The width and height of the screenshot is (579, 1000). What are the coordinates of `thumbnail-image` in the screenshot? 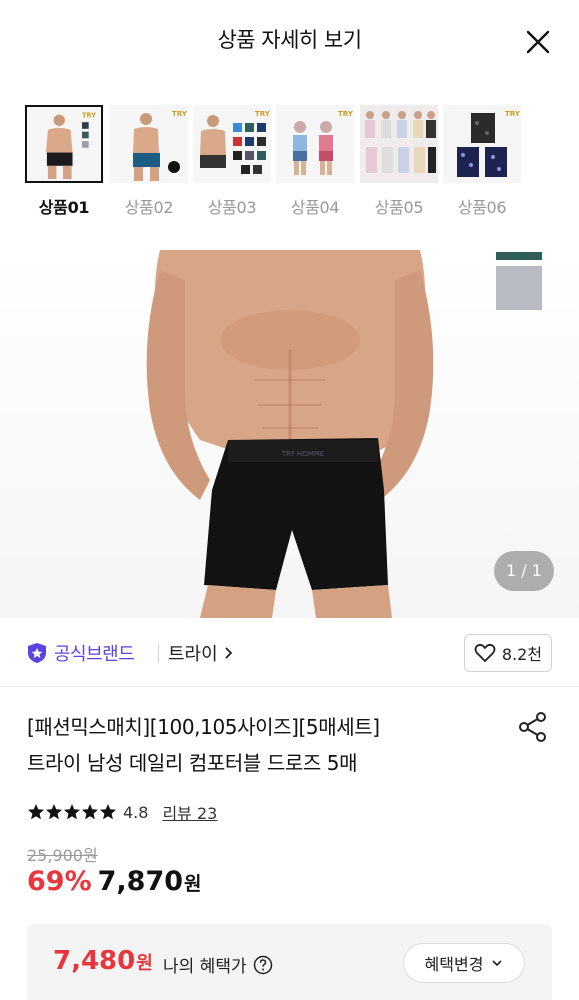 It's located at (399, 144).